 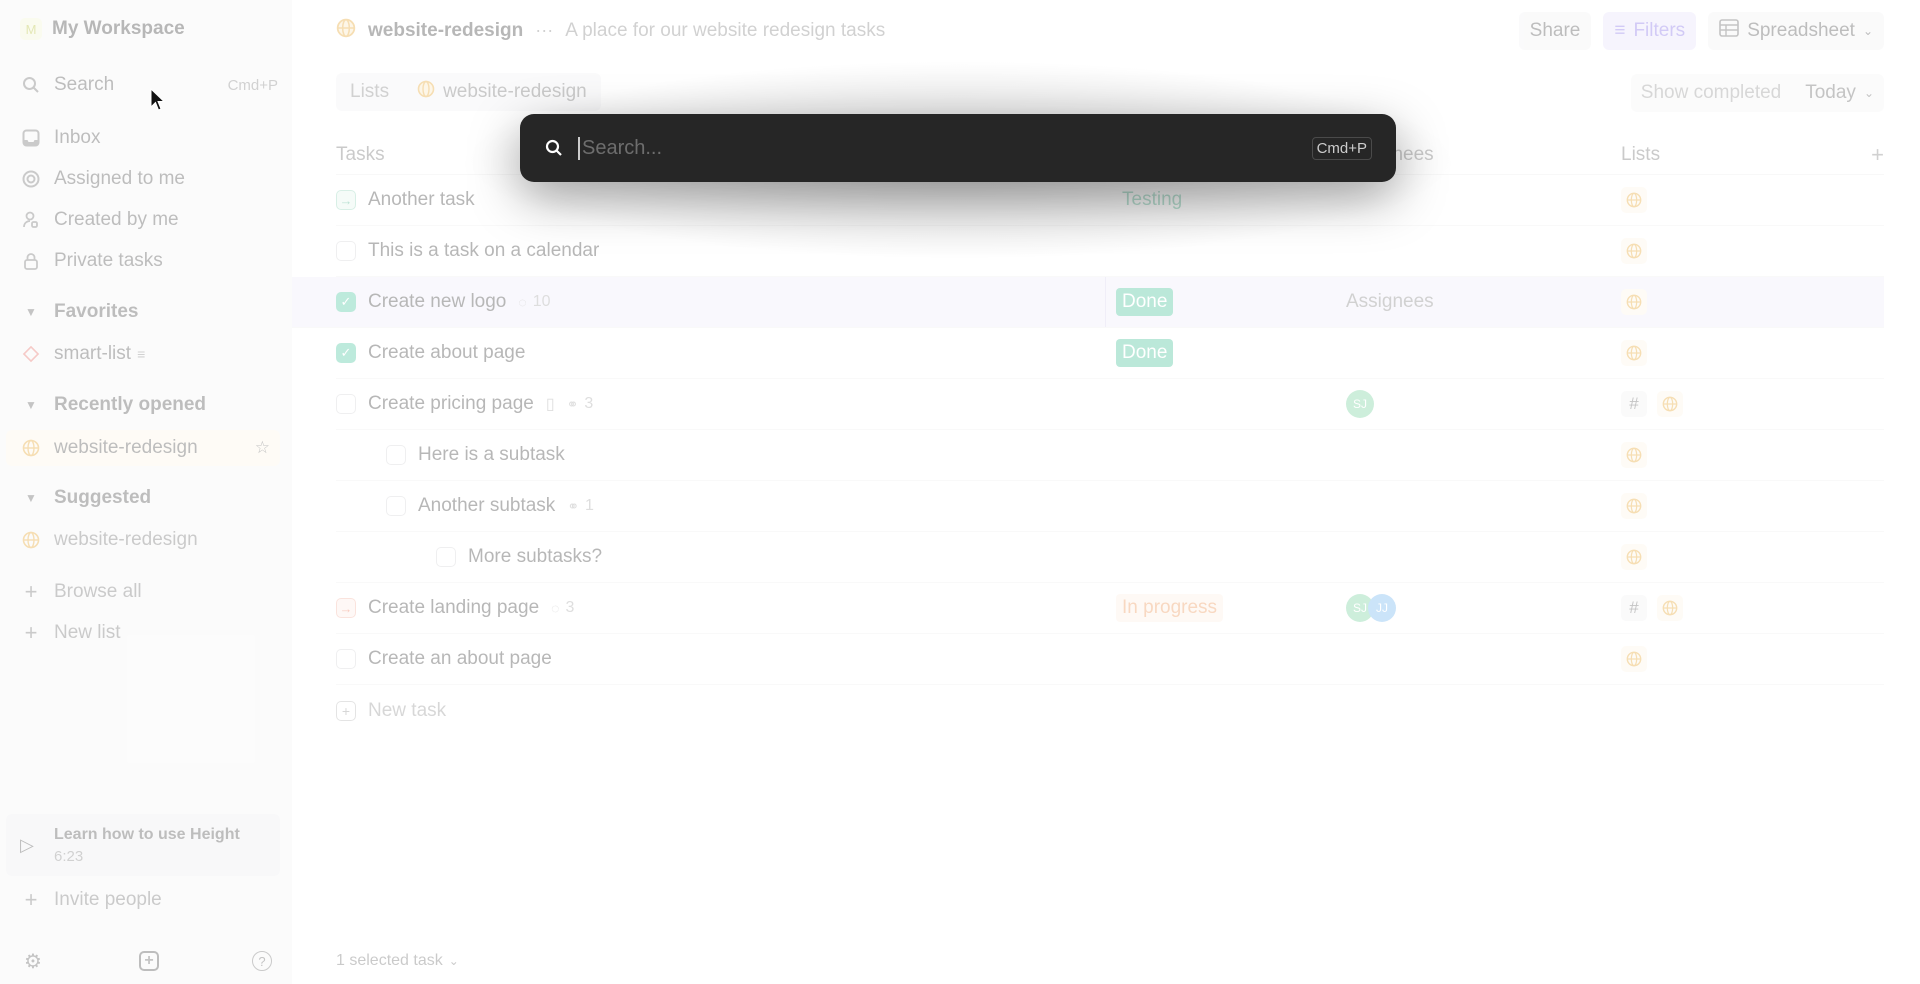 What do you see at coordinates (725, 31) in the screenshot?
I see `list-description: A place for our website redesign tasks` at bounding box center [725, 31].